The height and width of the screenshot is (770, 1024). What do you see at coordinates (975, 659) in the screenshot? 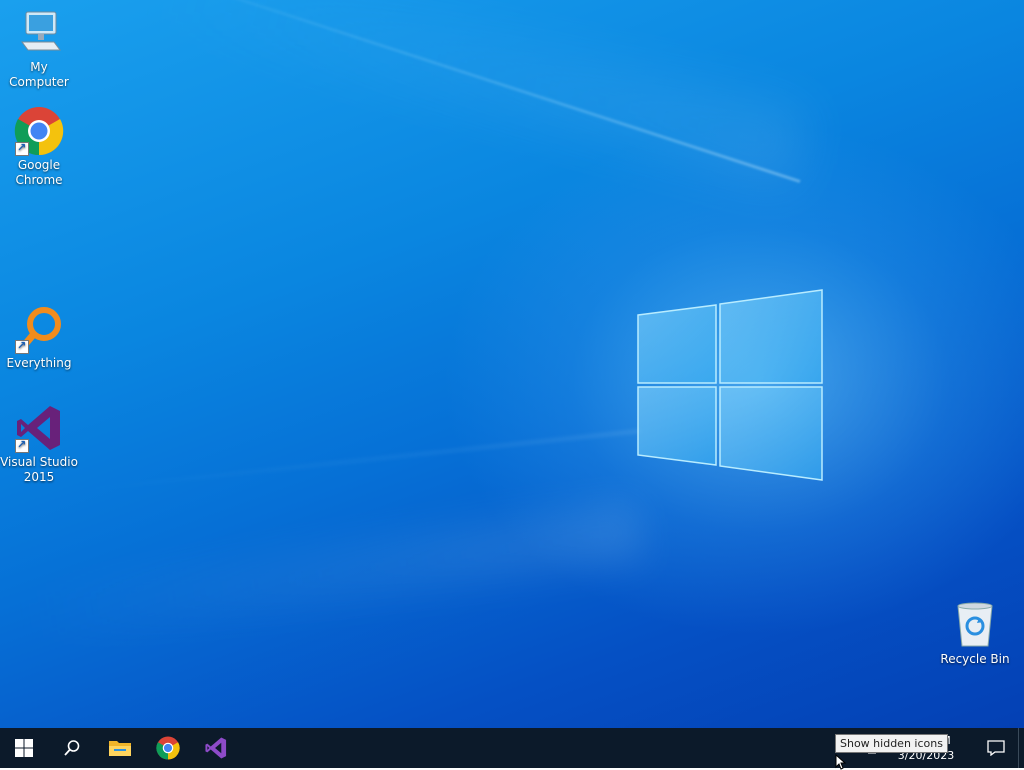
I see `desktop-icon-label: Recycle Bin` at bounding box center [975, 659].